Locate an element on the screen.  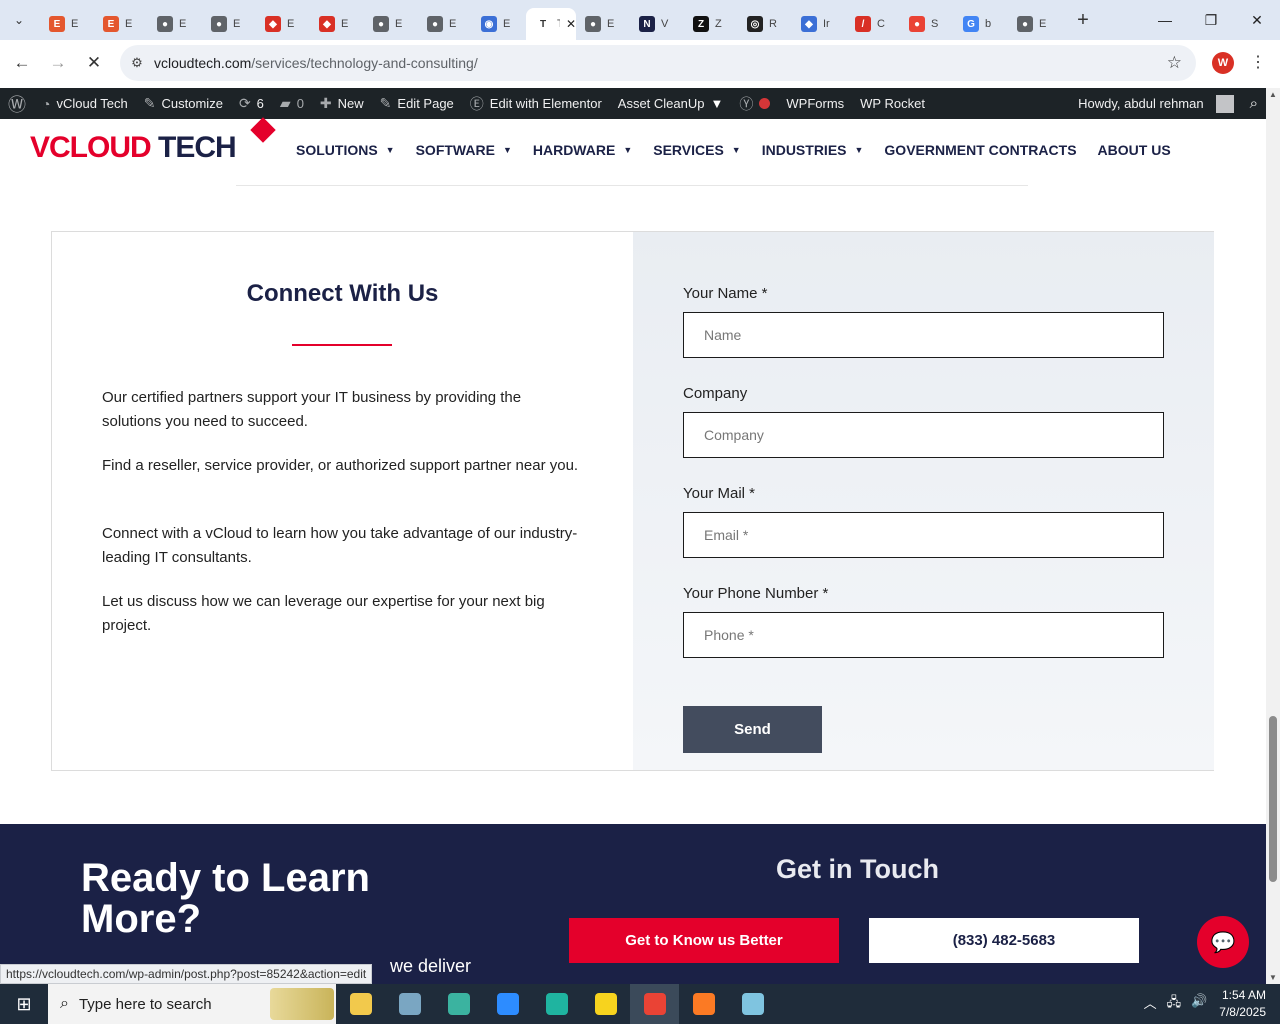
profile-avatar: W is located at coordinates (1223, 63).